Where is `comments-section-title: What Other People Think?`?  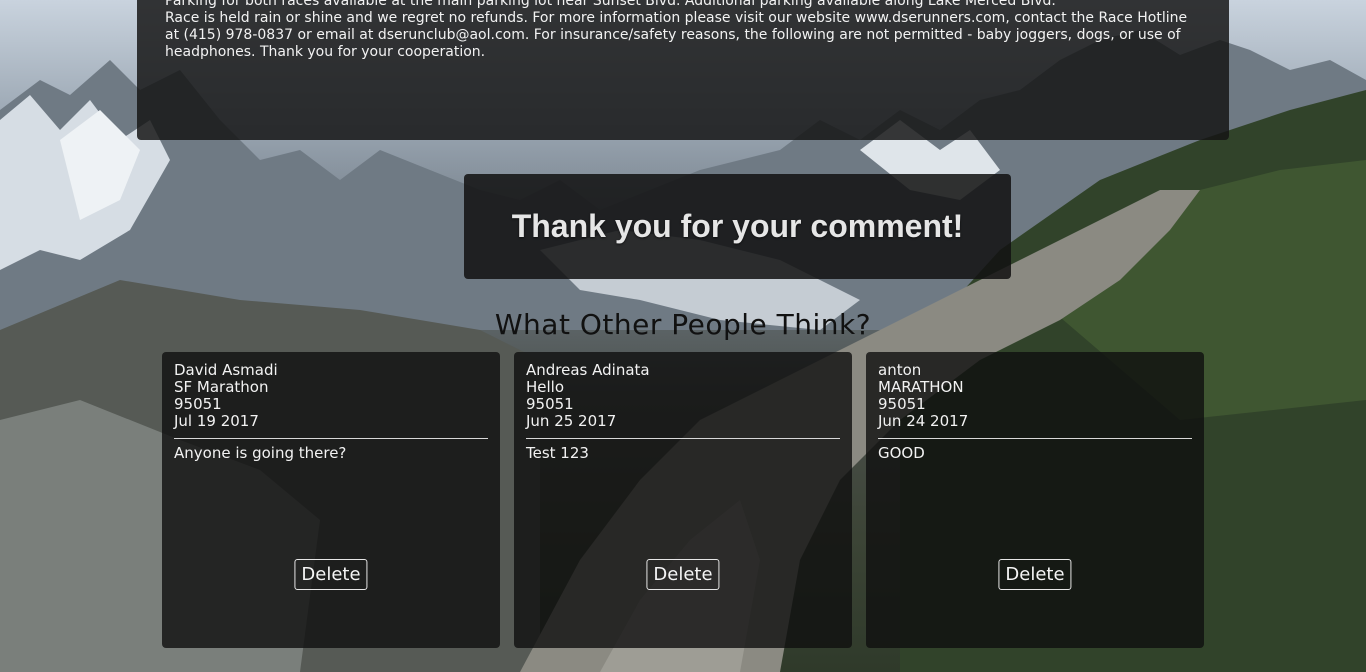
comments-section-title: What Other People Think? is located at coordinates (683, 324).